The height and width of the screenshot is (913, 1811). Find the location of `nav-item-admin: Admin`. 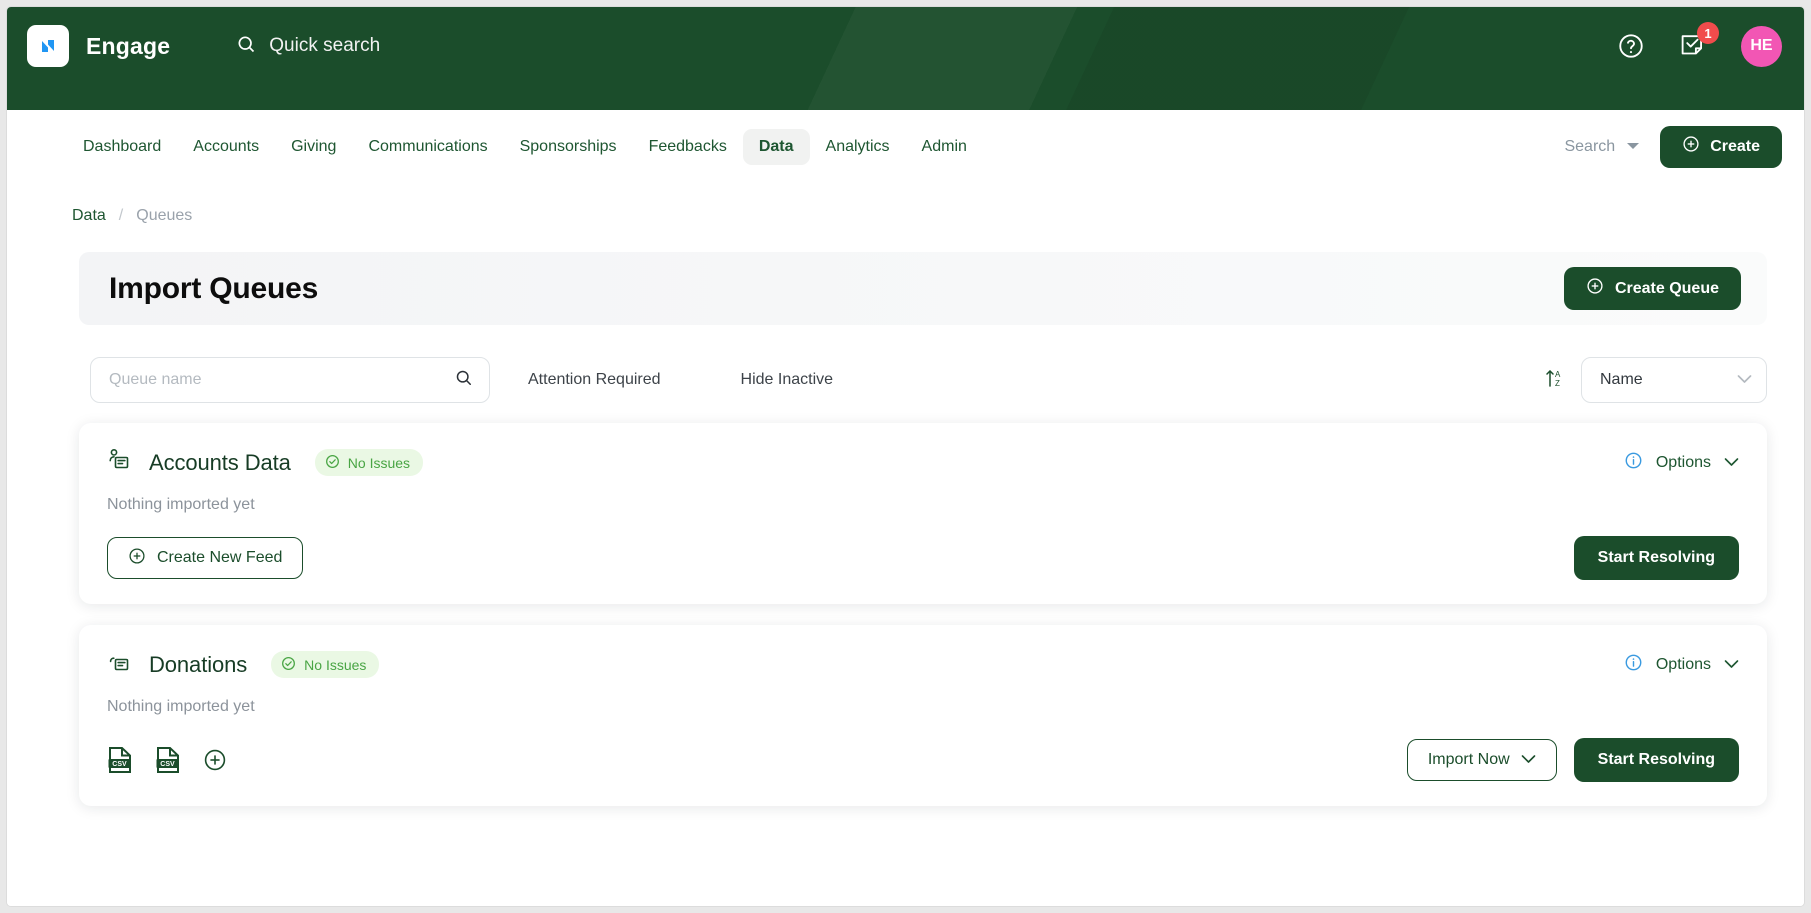

nav-item-admin: Admin is located at coordinates (944, 147).